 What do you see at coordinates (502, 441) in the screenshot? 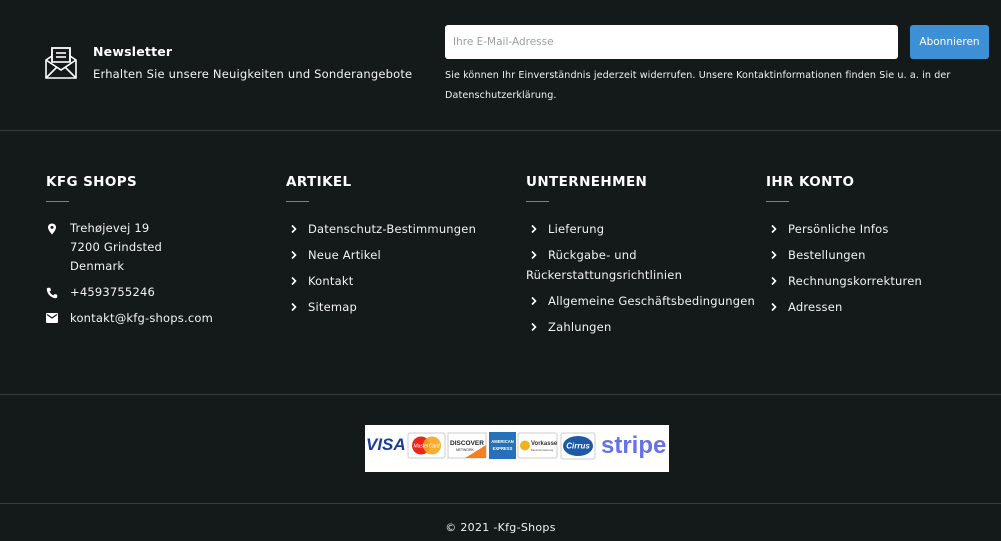
I see `amex-line1: AMERICAN` at bounding box center [502, 441].